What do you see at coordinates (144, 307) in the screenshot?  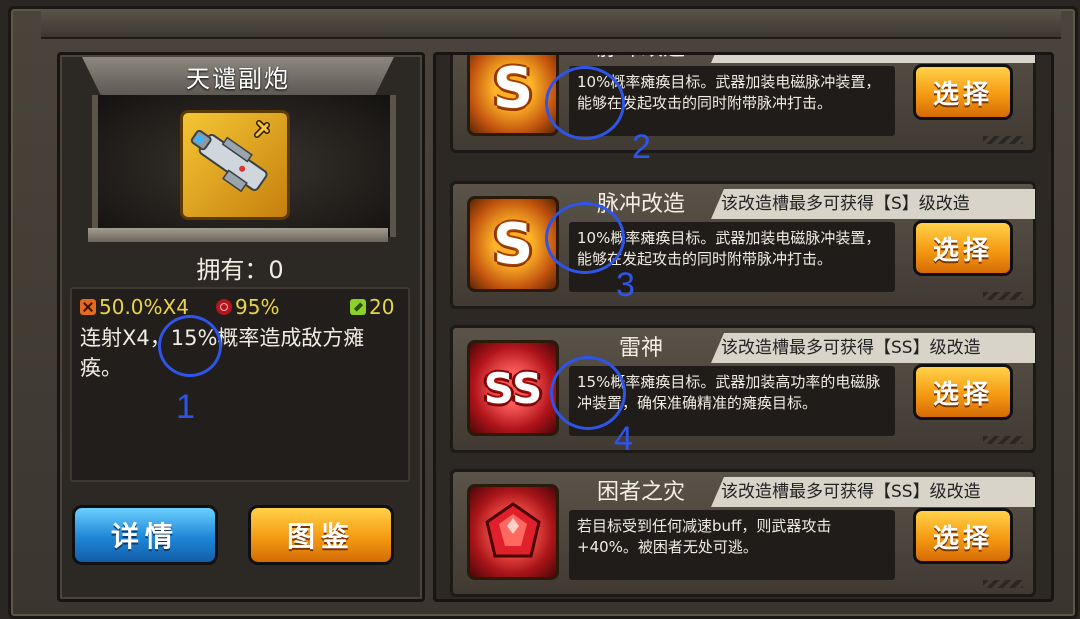 I see `stat-burst-value: 50.0%X4` at bounding box center [144, 307].